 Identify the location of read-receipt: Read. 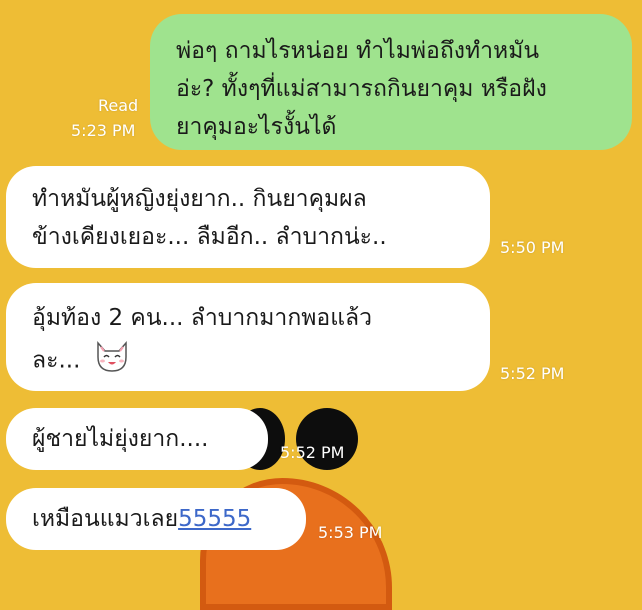
(118, 105).